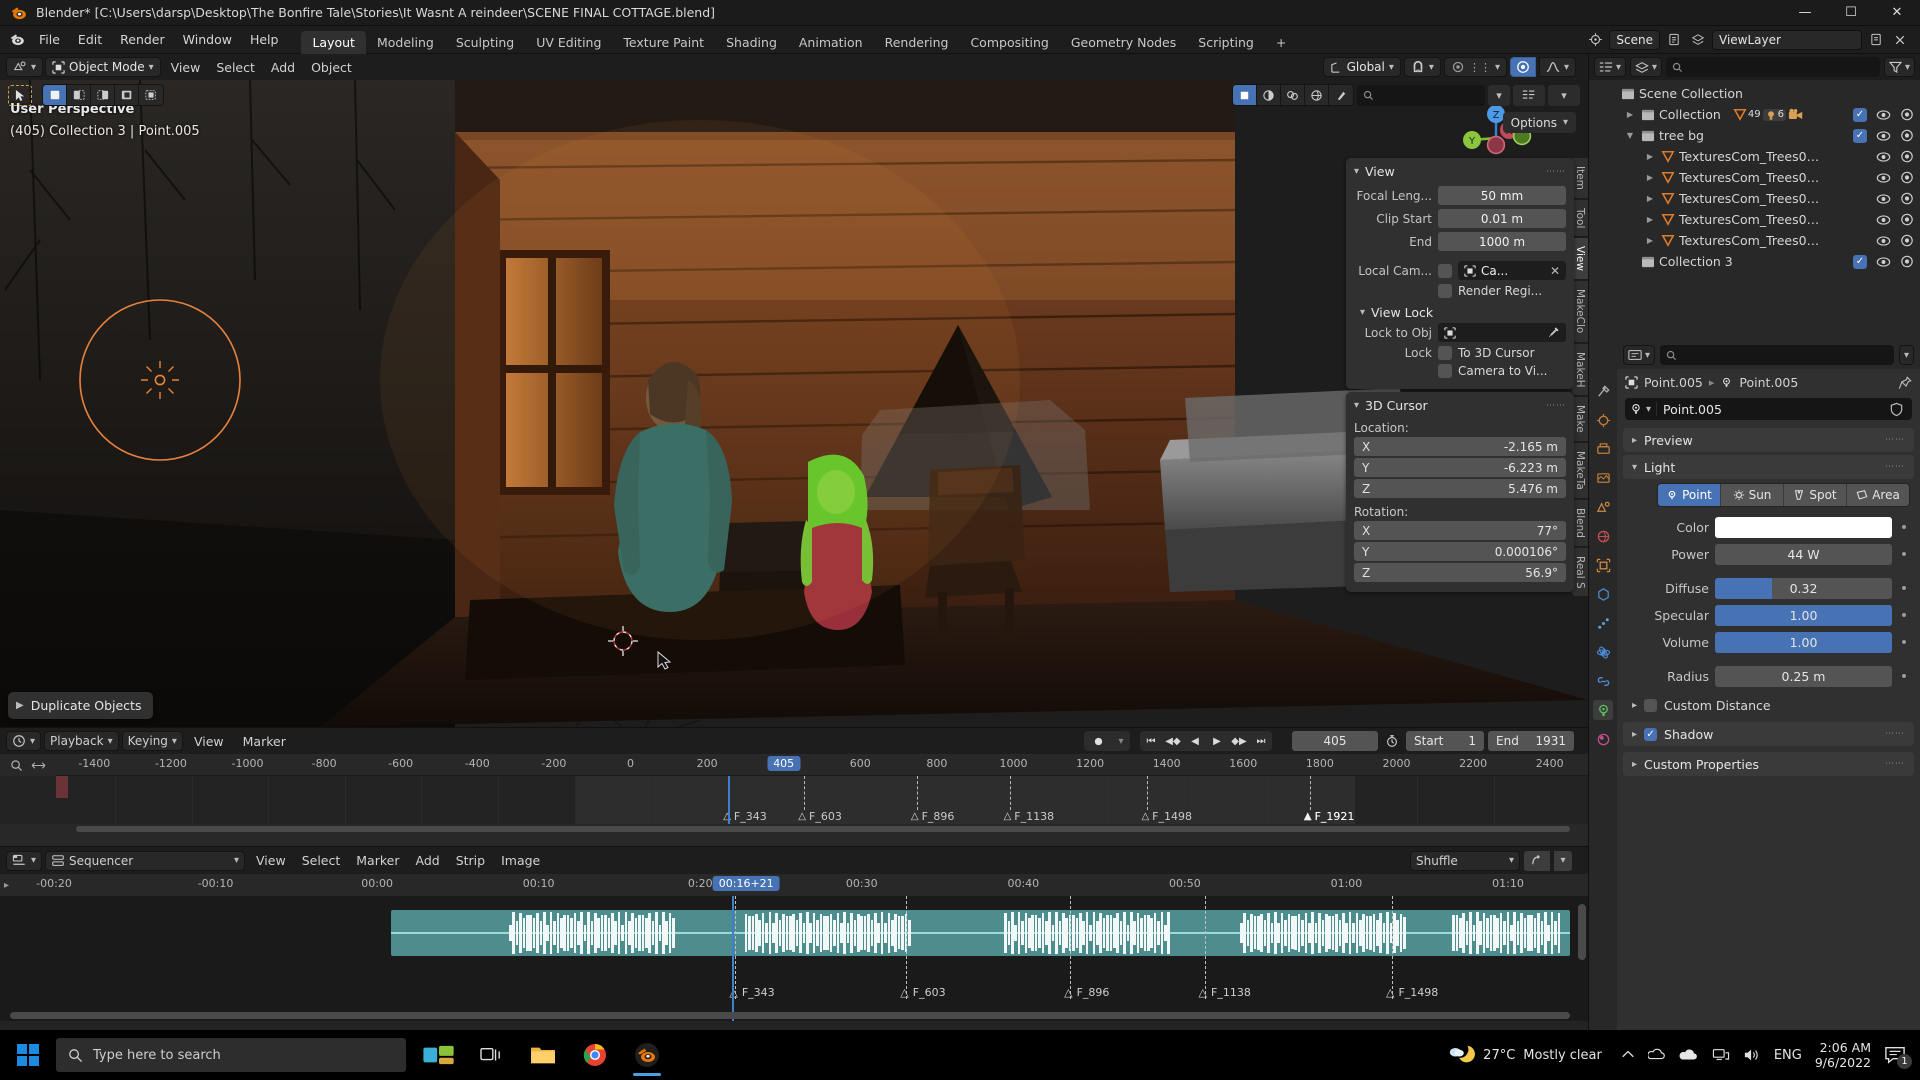 This screenshot has height=1080, width=1920. I want to click on sequencer-horizontal-scrollbar, so click(790, 1015).